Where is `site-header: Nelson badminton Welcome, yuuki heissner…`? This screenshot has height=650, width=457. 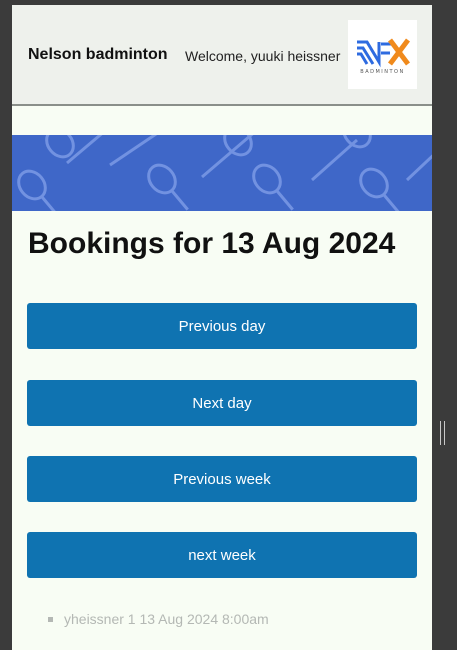 site-header: Nelson badminton Welcome, yuuki heissner… is located at coordinates (222, 55).